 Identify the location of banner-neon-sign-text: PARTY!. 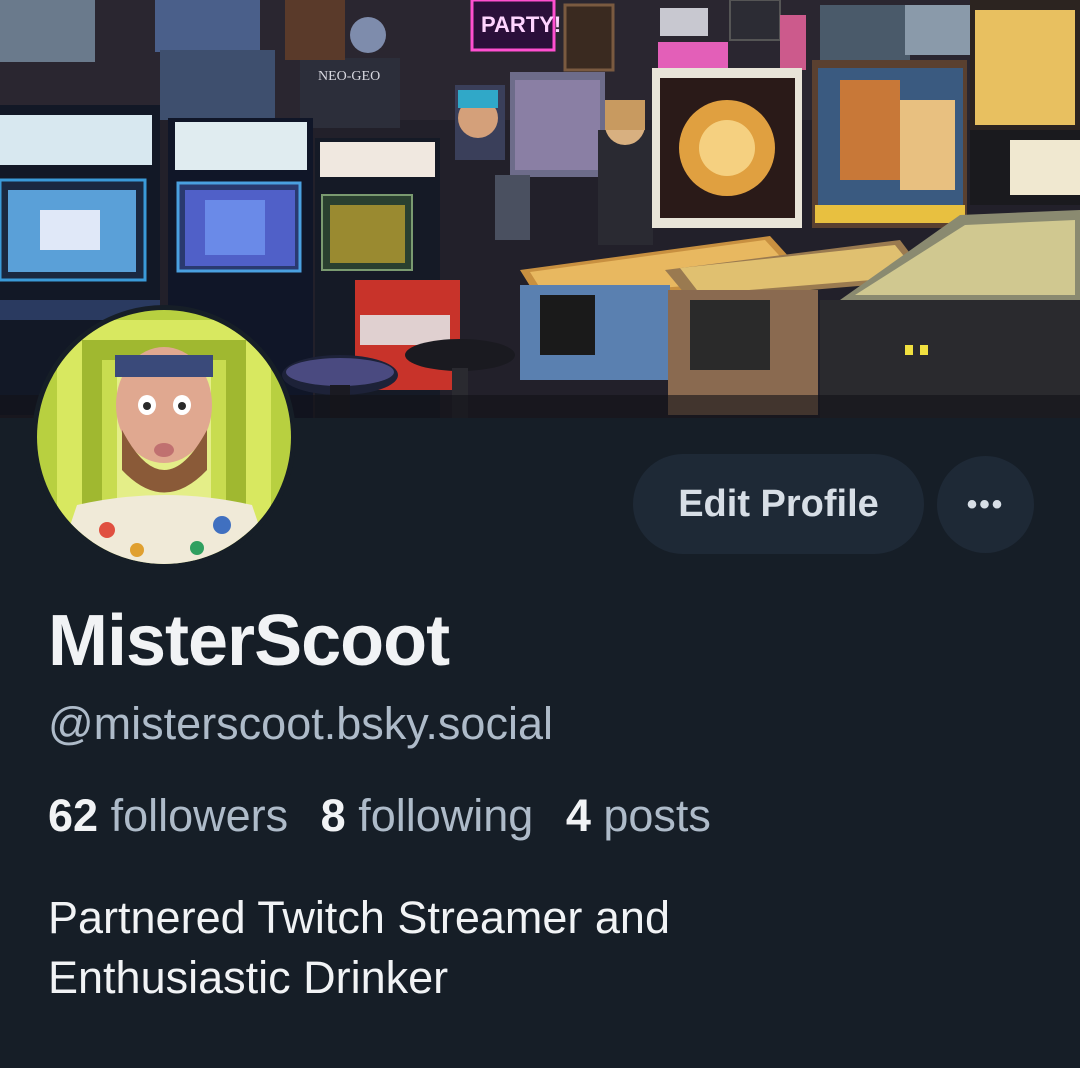
(521, 24).